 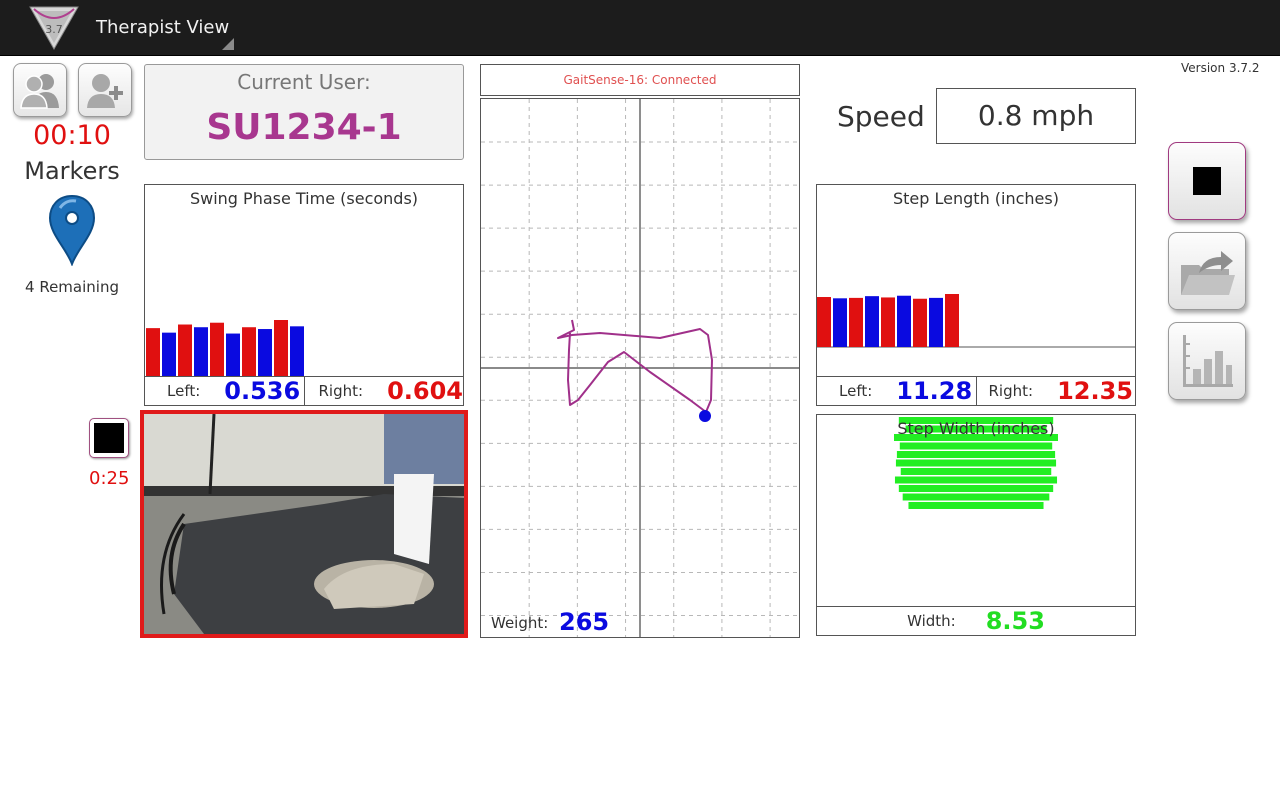 I want to click on swing-right-value: 0.604, so click(x=425, y=391).